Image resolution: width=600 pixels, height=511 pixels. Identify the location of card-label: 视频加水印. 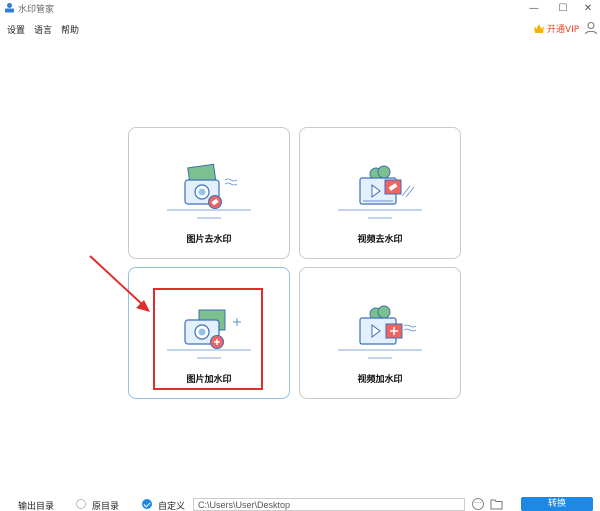
(380, 380).